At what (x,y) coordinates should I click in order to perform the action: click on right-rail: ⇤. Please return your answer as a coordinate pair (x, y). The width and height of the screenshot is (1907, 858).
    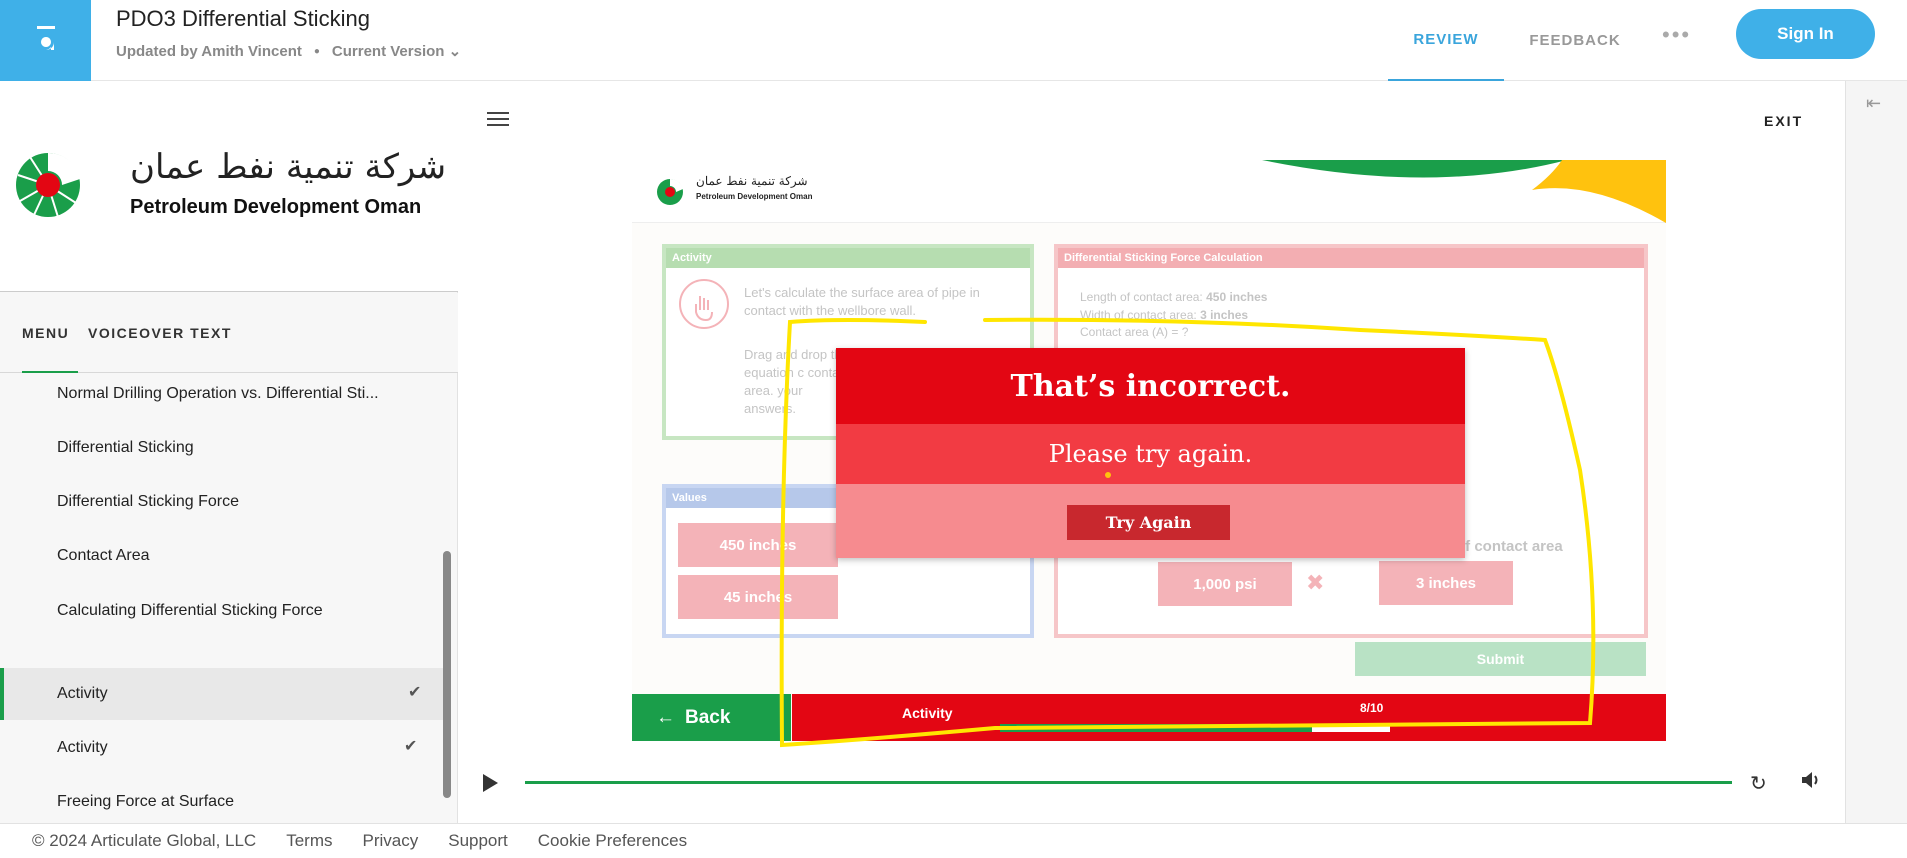
    Looking at the image, I should click on (1876, 452).